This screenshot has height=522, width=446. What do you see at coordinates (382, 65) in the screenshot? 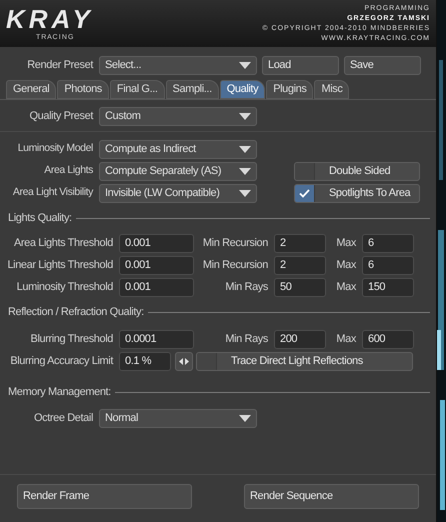
I see `preset-button: Save` at bounding box center [382, 65].